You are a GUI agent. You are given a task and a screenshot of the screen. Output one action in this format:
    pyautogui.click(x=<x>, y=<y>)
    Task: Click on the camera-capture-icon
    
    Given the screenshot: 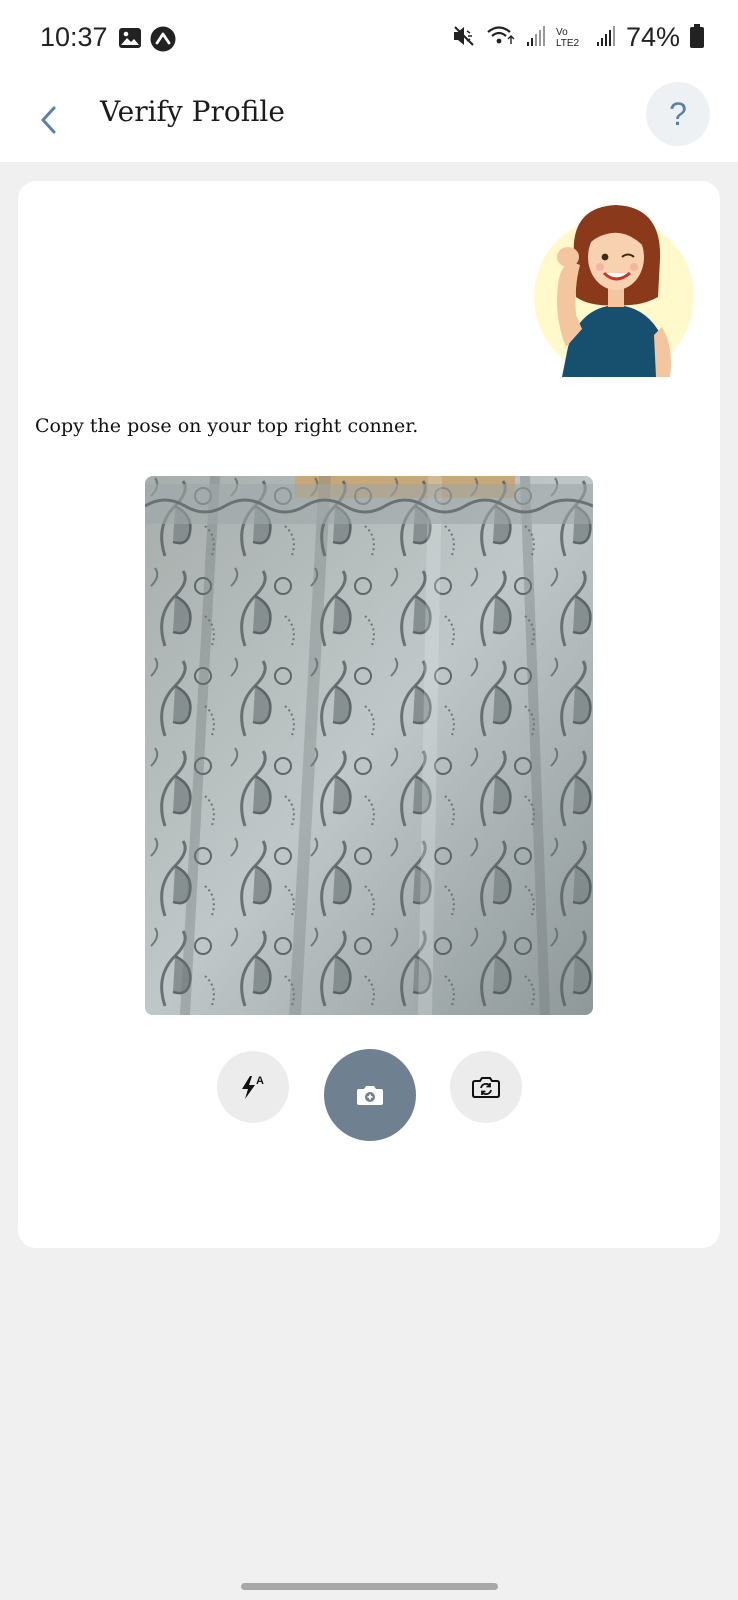 What is the action you would take?
    pyautogui.click(x=370, y=1095)
    